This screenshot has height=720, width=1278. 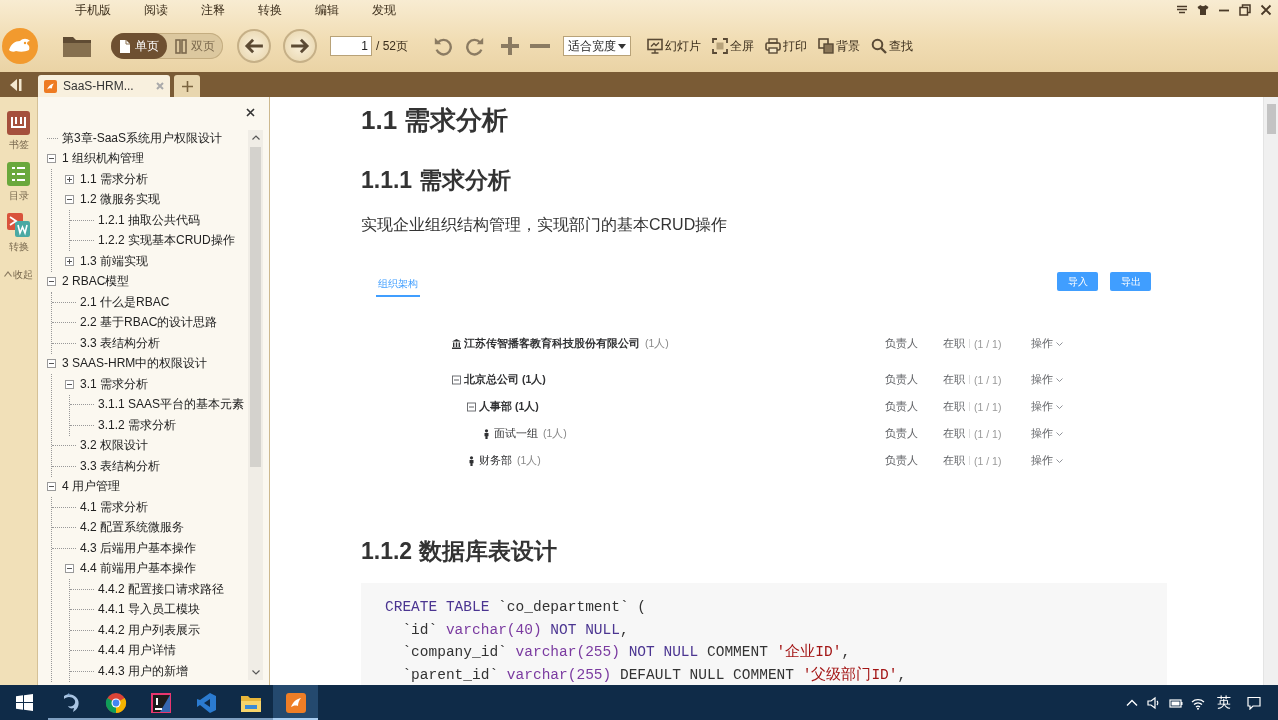 What do you see at coordinates (149, 610) in the screenshot?
I see `toc-item: 4.4.1 导入员工模块` at bounding box center [149, 610].